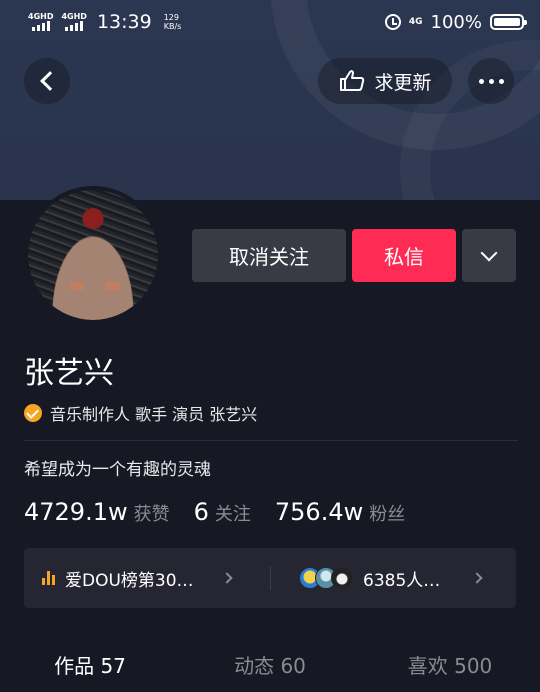  What do you see at coordinates (69, 373) in the screenshot?
I see `profile-name: 张艺兴` at bounding box center [69, 373].